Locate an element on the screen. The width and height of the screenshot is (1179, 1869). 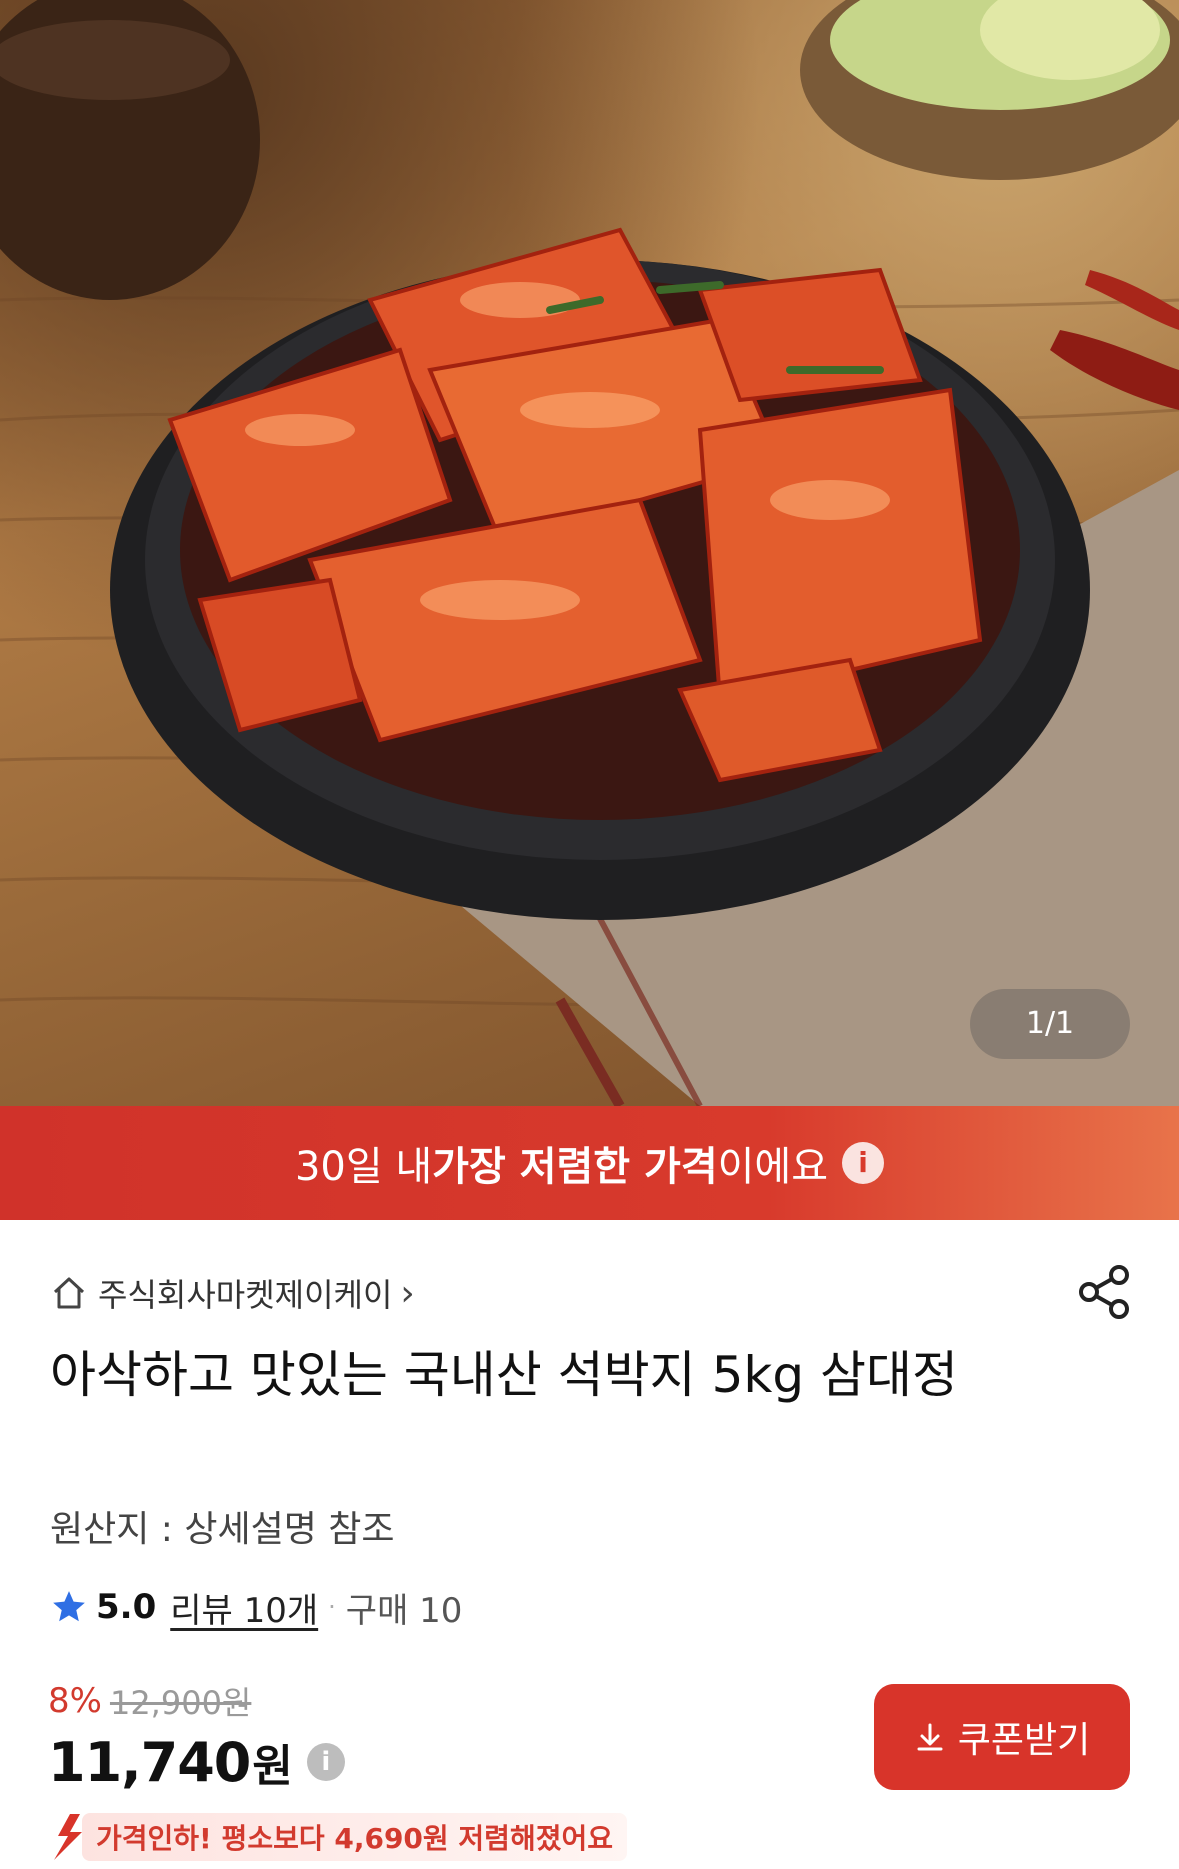
info-icon: i is located at coordinates (863, 1163).